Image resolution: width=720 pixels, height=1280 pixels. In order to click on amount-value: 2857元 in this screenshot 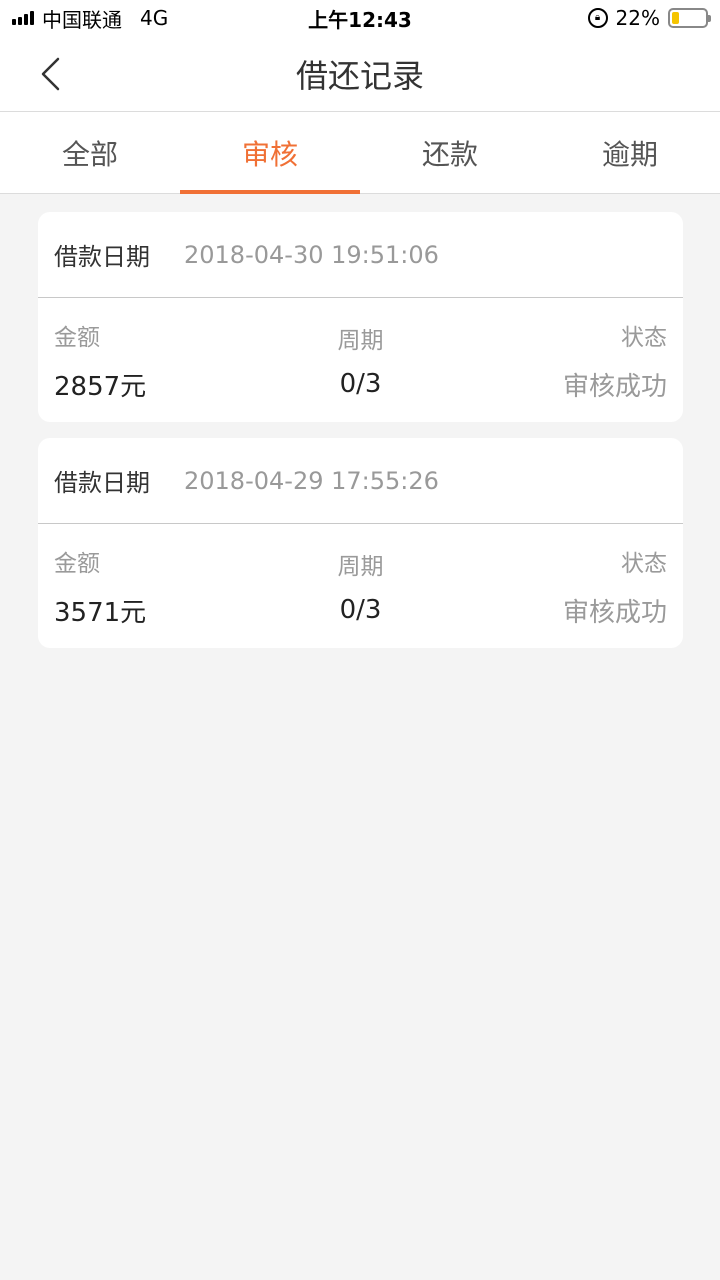, I will do `click(100, 386)`.